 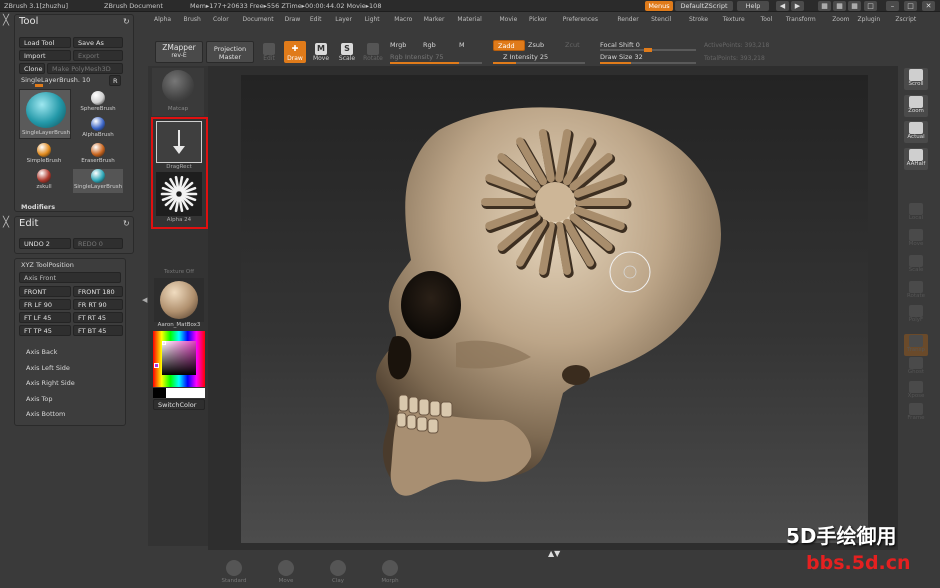 I want to click on tray-ghost: Ghost, so click(x=916, y=367).